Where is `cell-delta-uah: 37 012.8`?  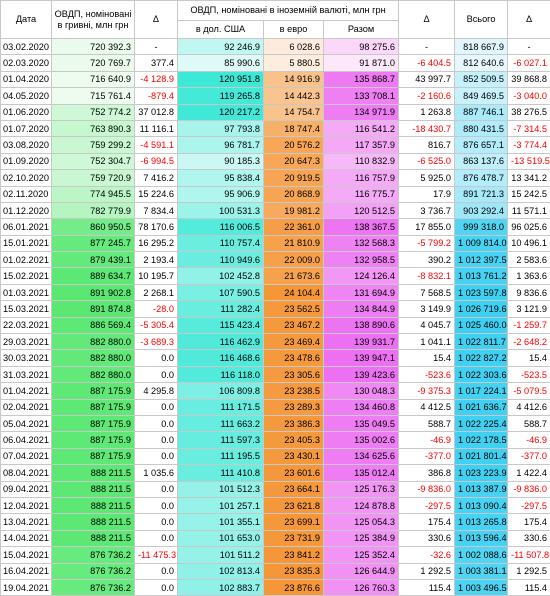
cell-delta-uah: 37 012.8 is located at coordinates (156, 112).